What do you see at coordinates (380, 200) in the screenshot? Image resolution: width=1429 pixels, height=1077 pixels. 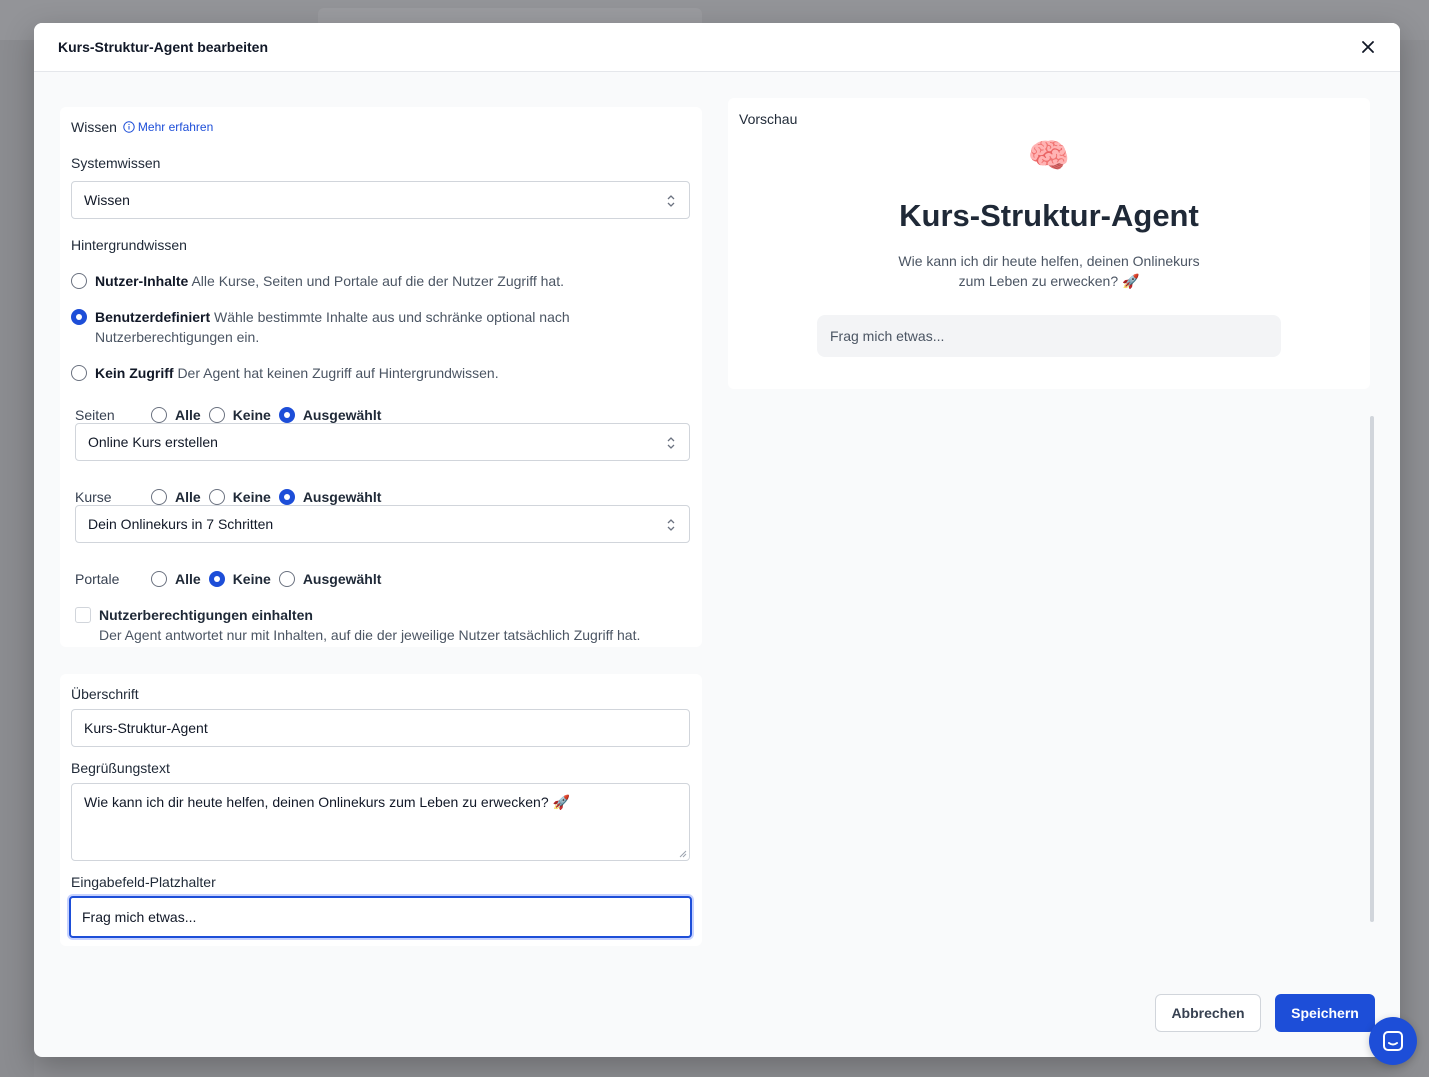 I see `system-knowledge-select: Wissen` at bounding box center [380, 200].